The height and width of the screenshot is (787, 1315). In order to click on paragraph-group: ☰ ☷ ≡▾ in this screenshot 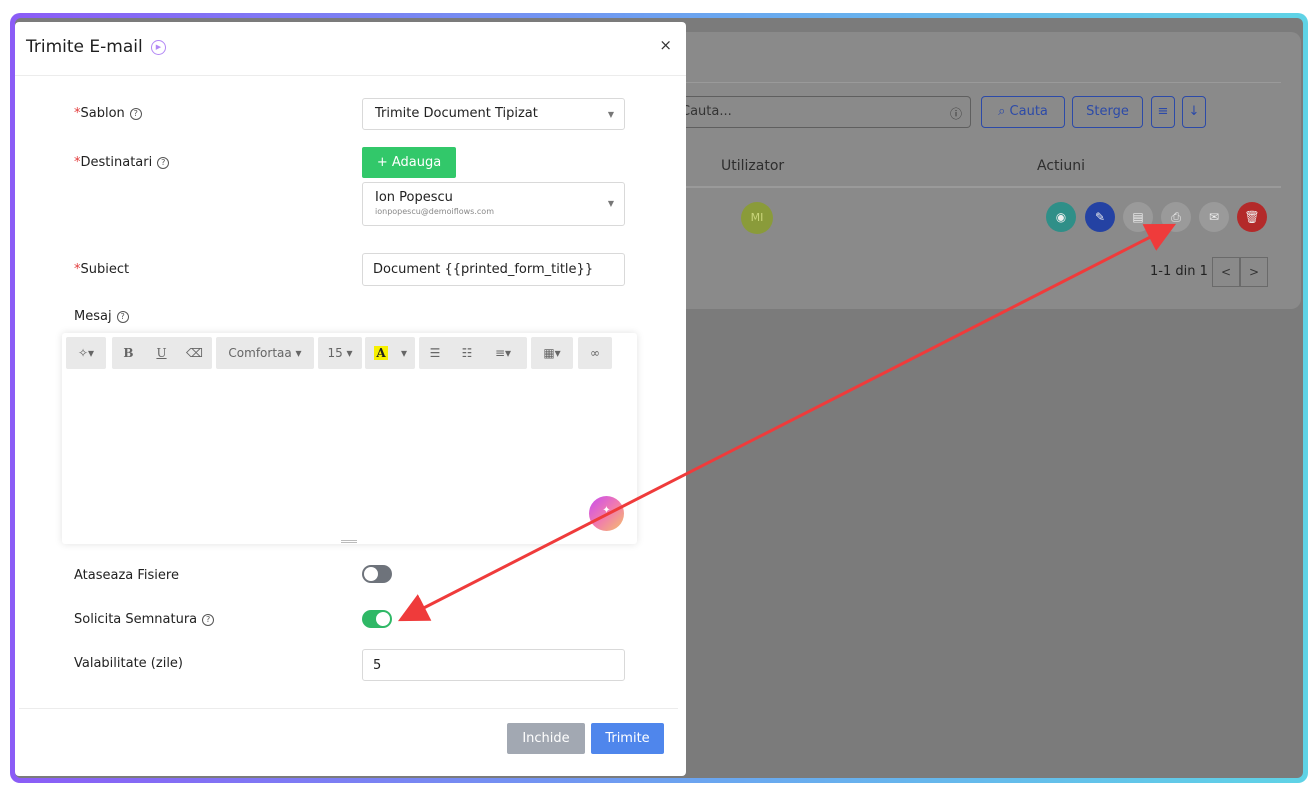, I will do `click(473, 353)`.